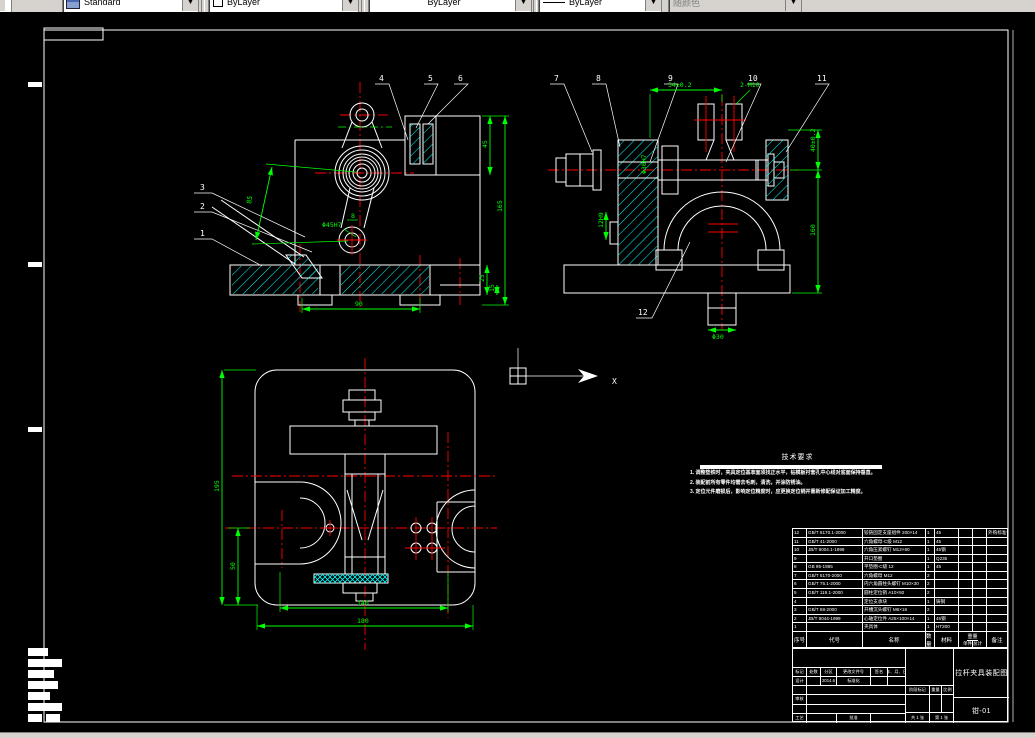 The image size is (1035, 738). I want to click on bom-cell: 7, so click(800, 575).